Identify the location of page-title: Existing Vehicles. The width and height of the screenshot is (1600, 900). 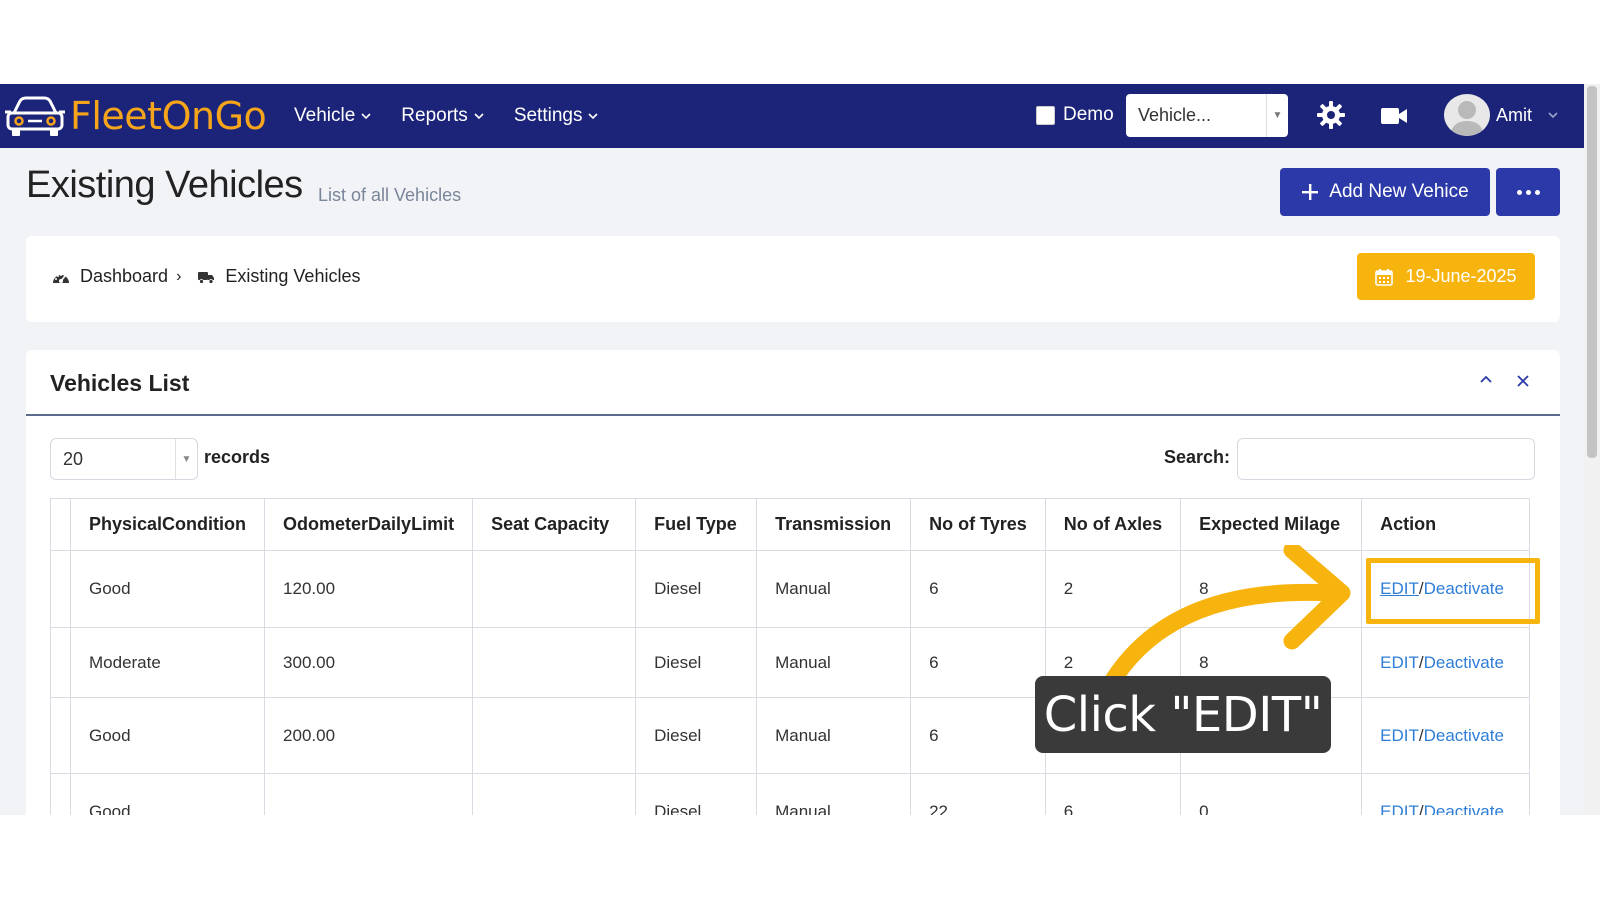
(164, 185).